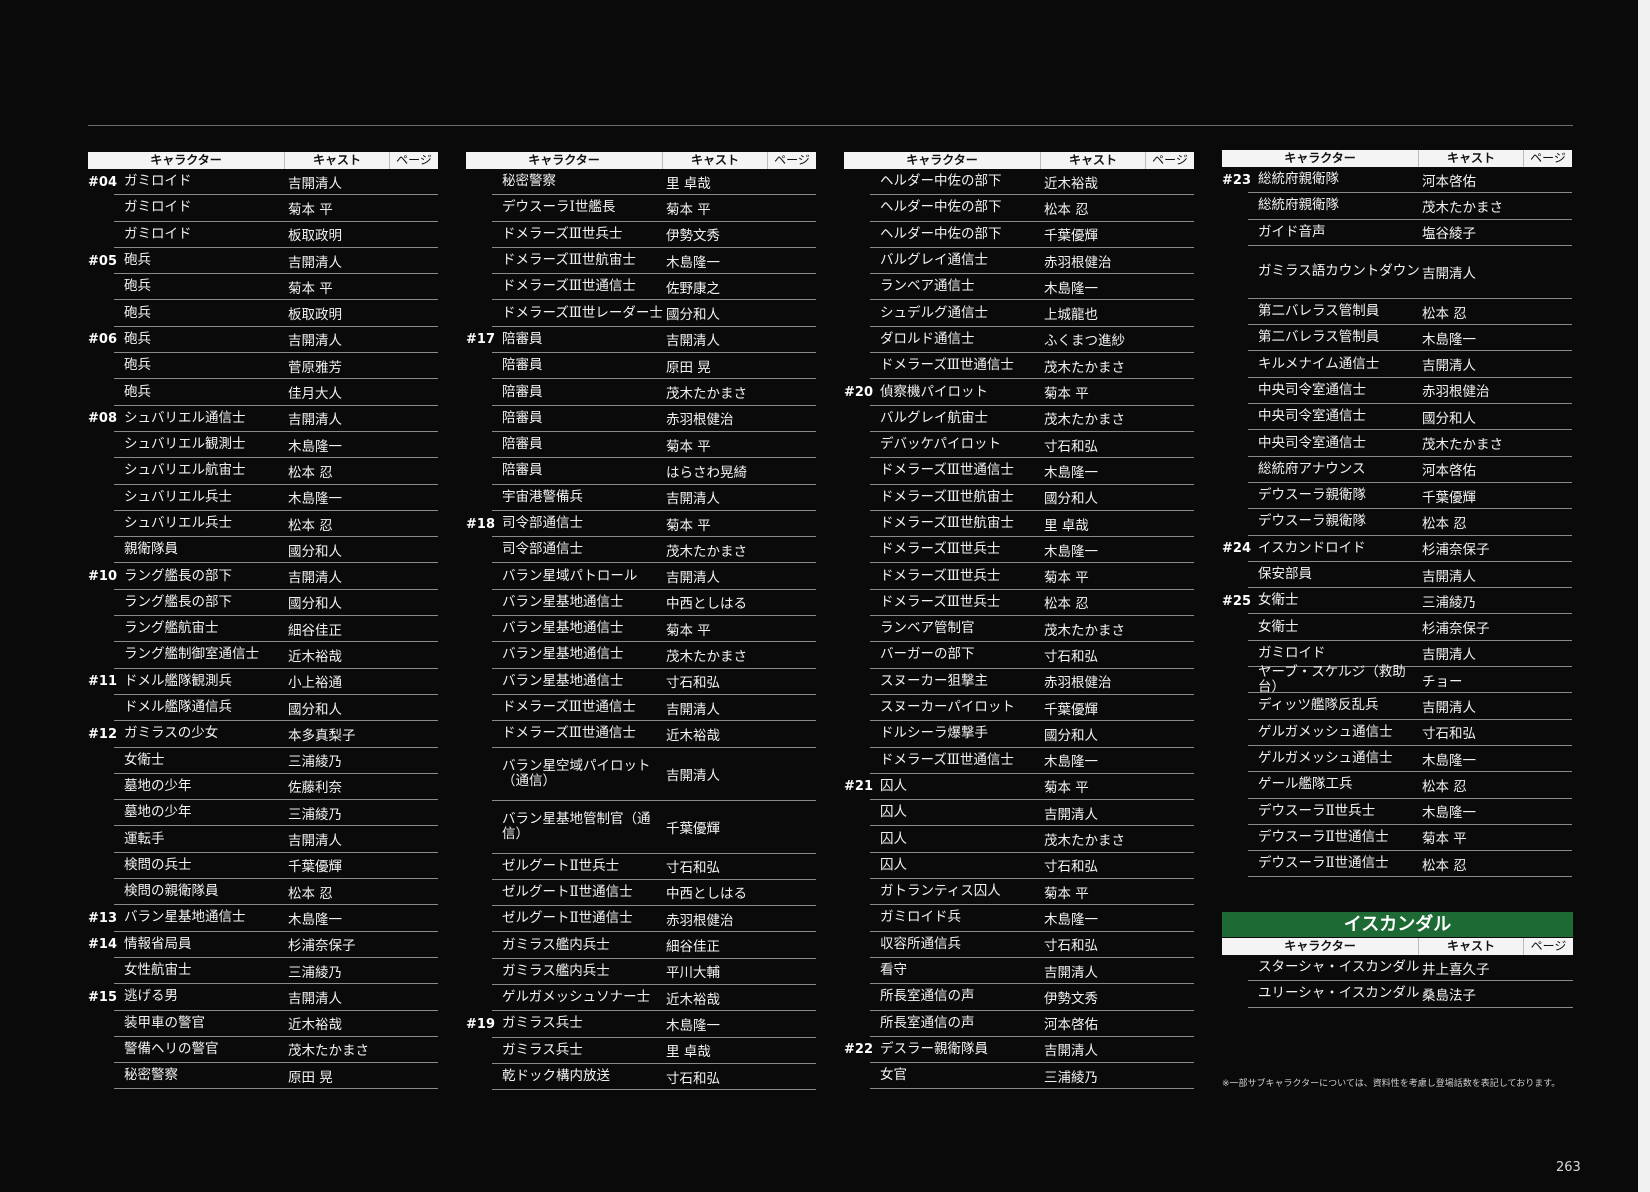  Describe the element at coordinates (1397, 391) in the screenshot. I see `table-row: 中央司令室通信士 赤羽根健治` at that location.